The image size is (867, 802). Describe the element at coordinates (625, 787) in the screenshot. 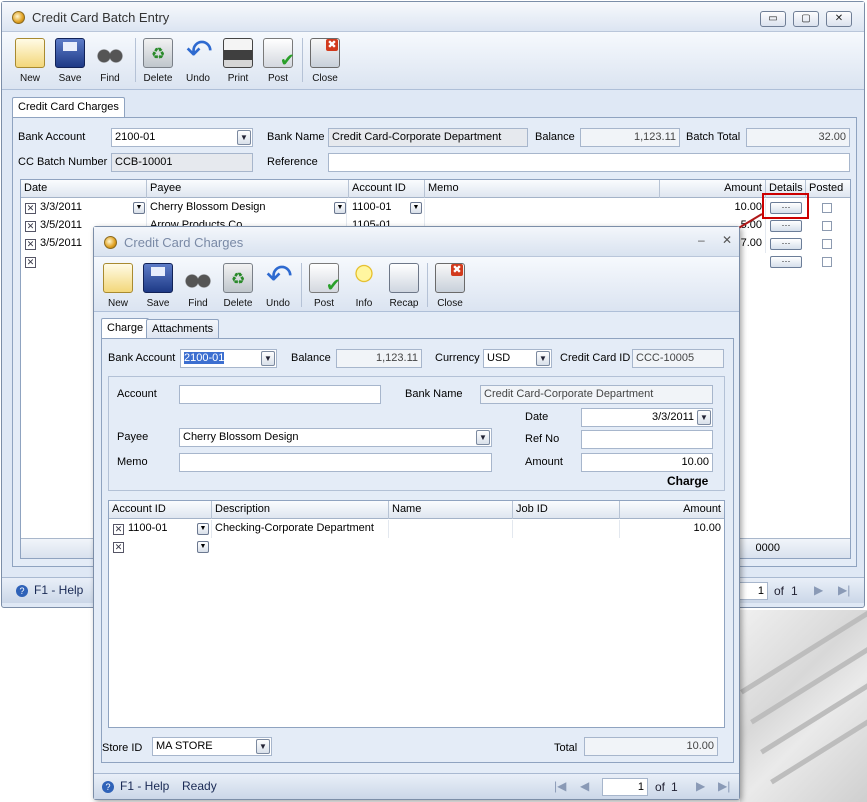

I see `page-number-input: 1` at that location.